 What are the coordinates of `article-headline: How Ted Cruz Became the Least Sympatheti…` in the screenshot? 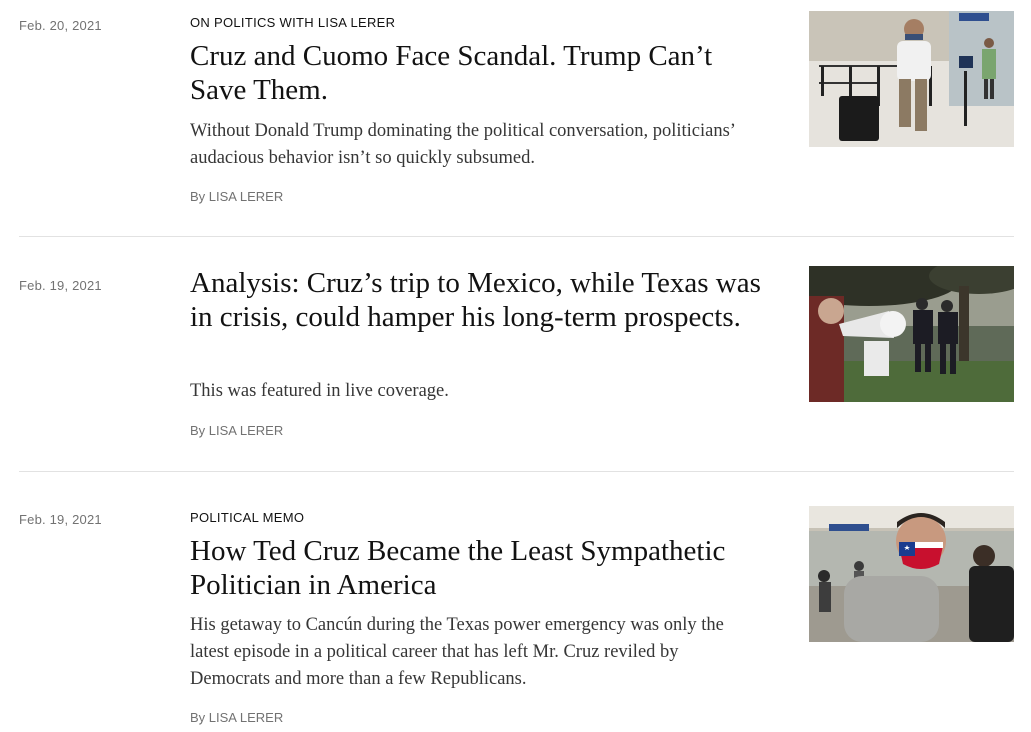 It's located at (480, 568).